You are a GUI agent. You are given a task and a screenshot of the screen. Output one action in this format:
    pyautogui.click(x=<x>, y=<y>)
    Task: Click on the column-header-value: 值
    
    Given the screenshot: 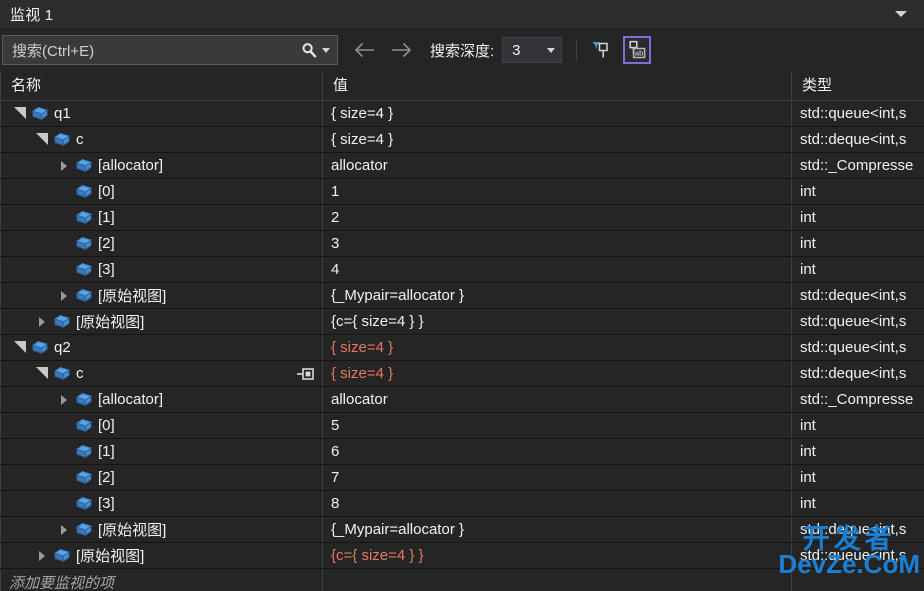 What is the action you would take?
    pyautogui.click(x=556, y=86)
    